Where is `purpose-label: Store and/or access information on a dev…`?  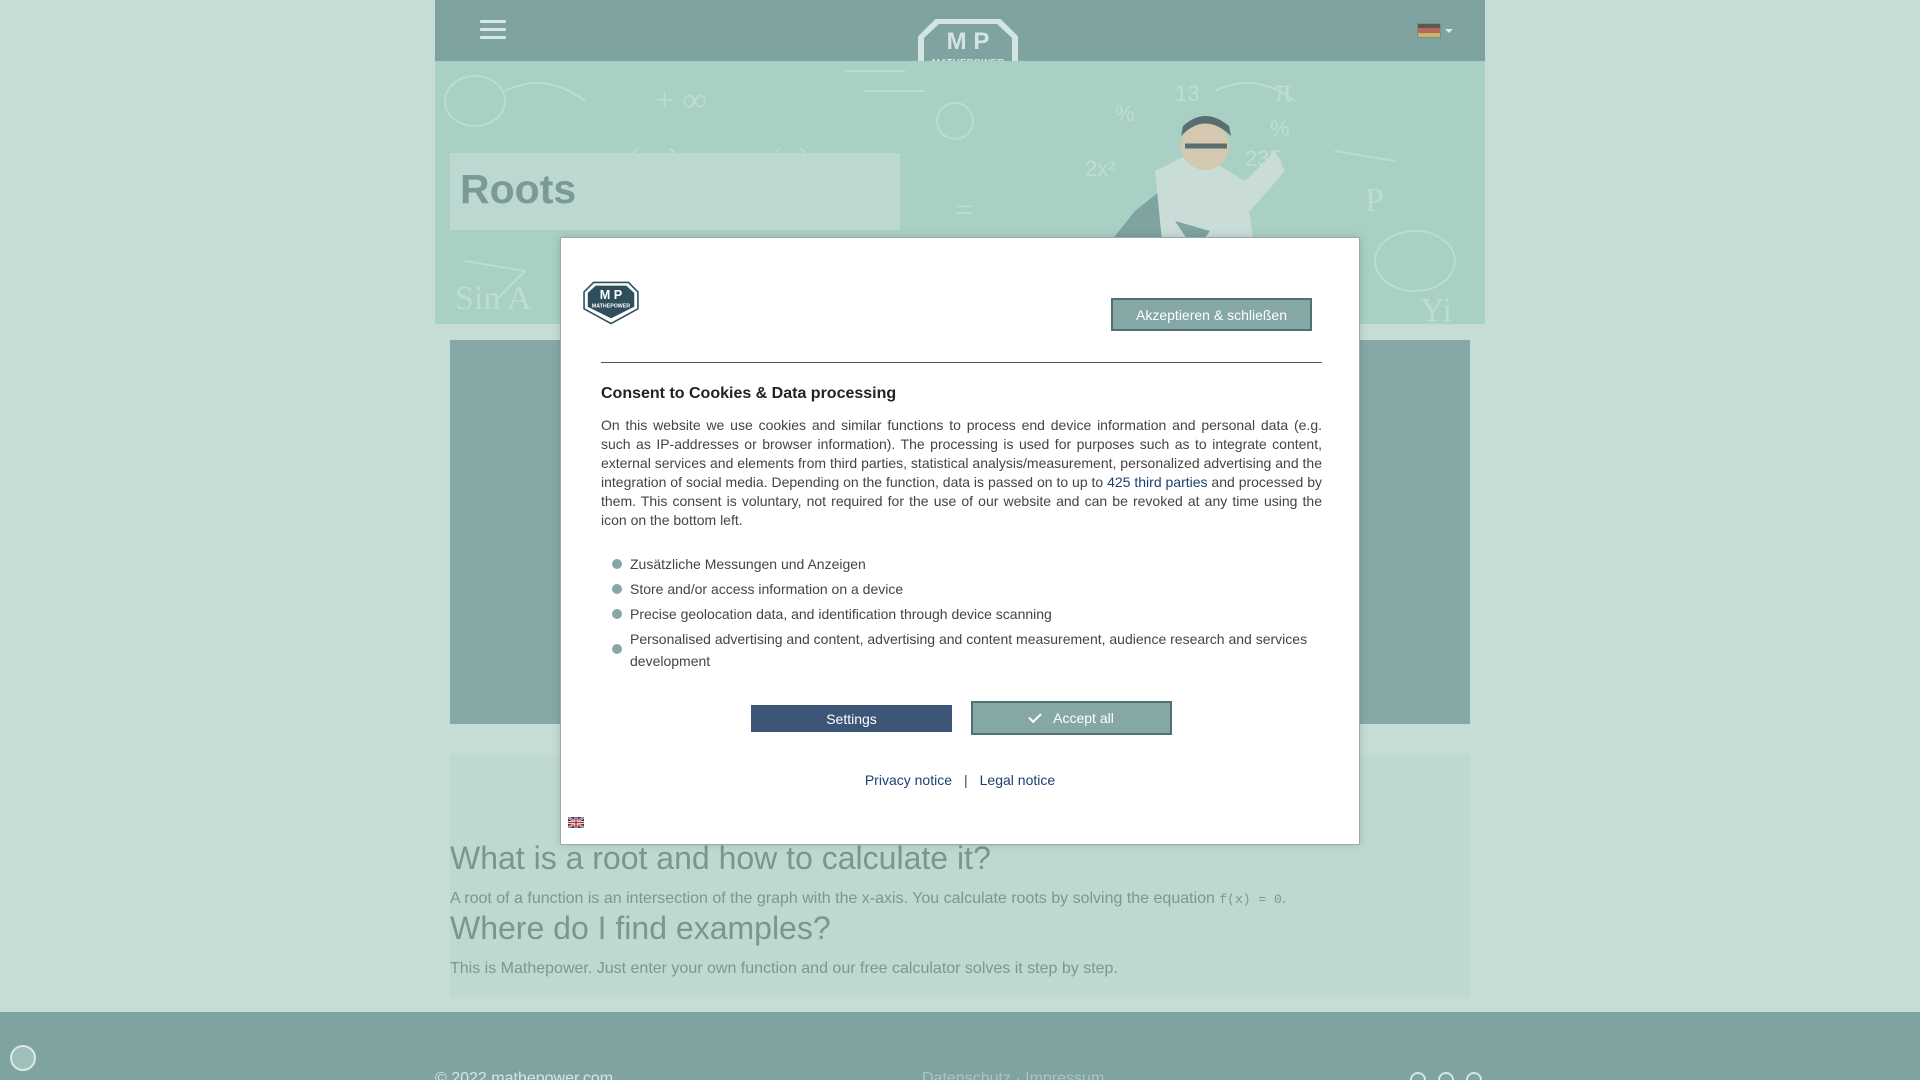
purpose-label: Store and/or access information on a dev… is located at coordinates (767, 589).